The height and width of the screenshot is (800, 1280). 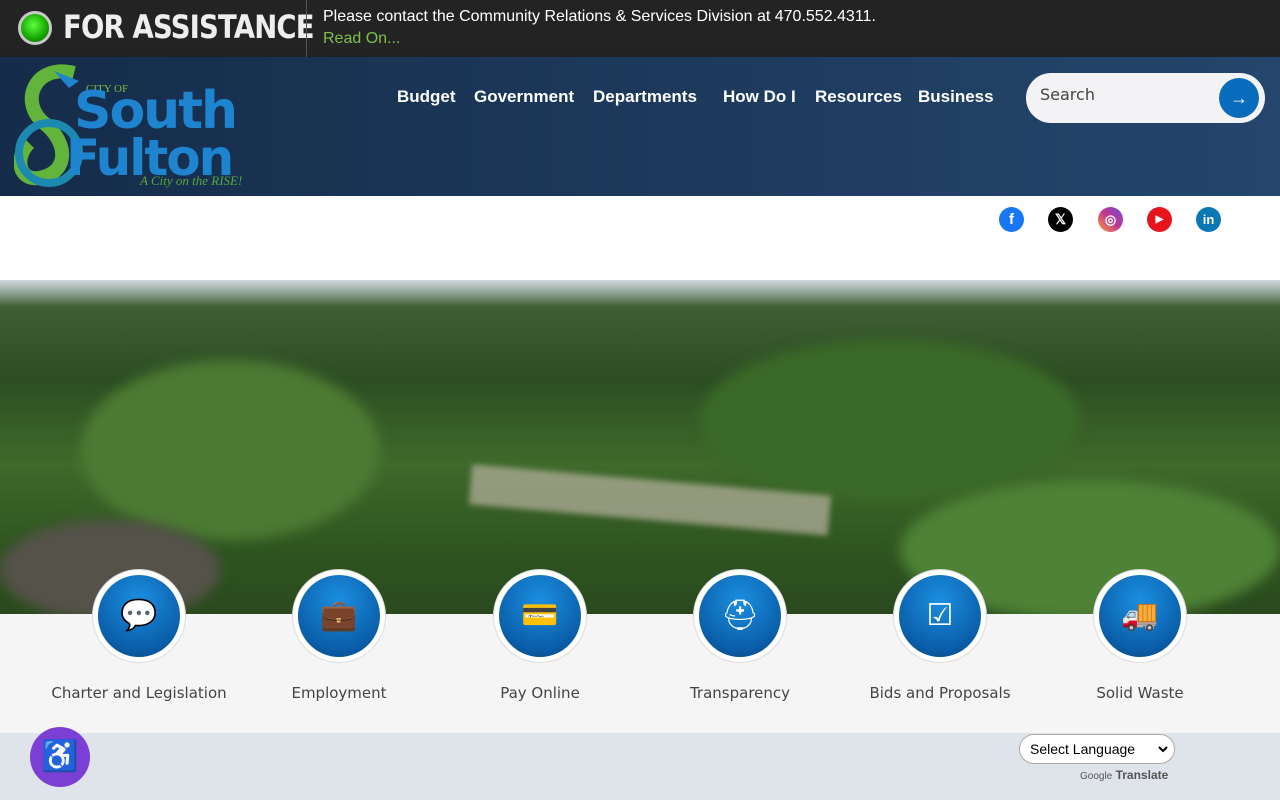 I want to click on chat-icon: 💬, so click(x=139, y=616).